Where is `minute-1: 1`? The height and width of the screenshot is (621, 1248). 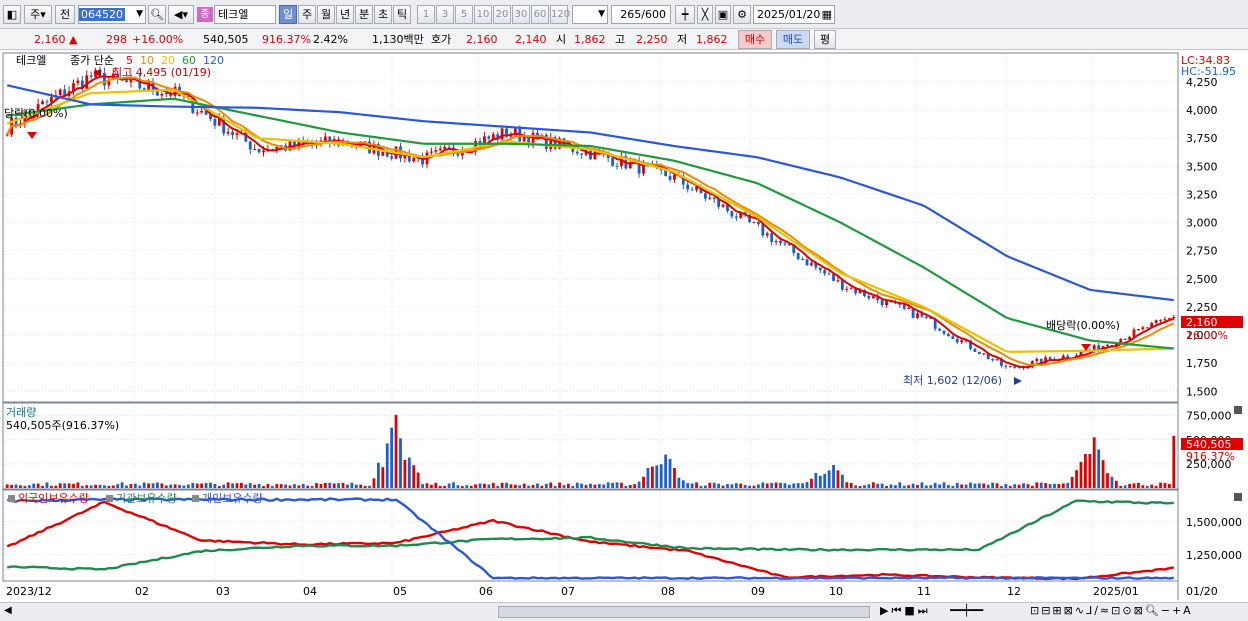
minute-1: 1 is located at coordinates (426, 14).